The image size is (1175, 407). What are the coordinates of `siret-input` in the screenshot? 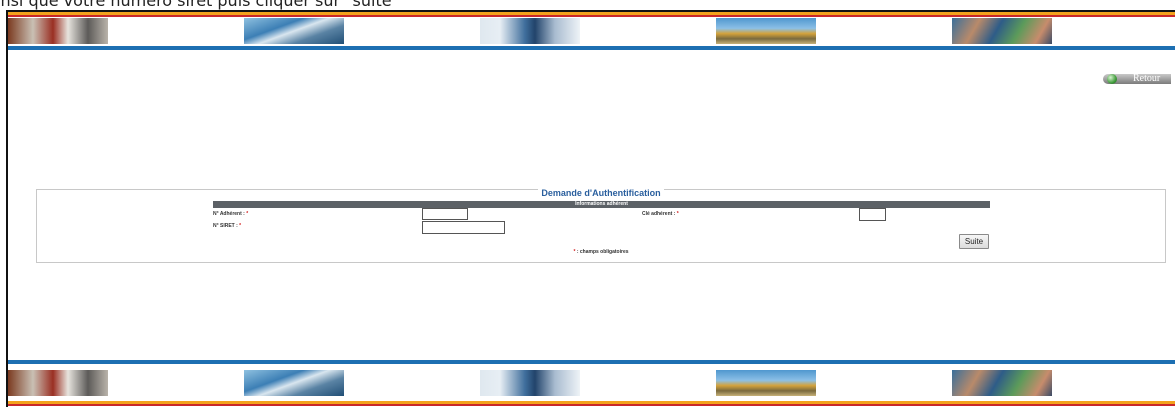 It's located at (463, 227).